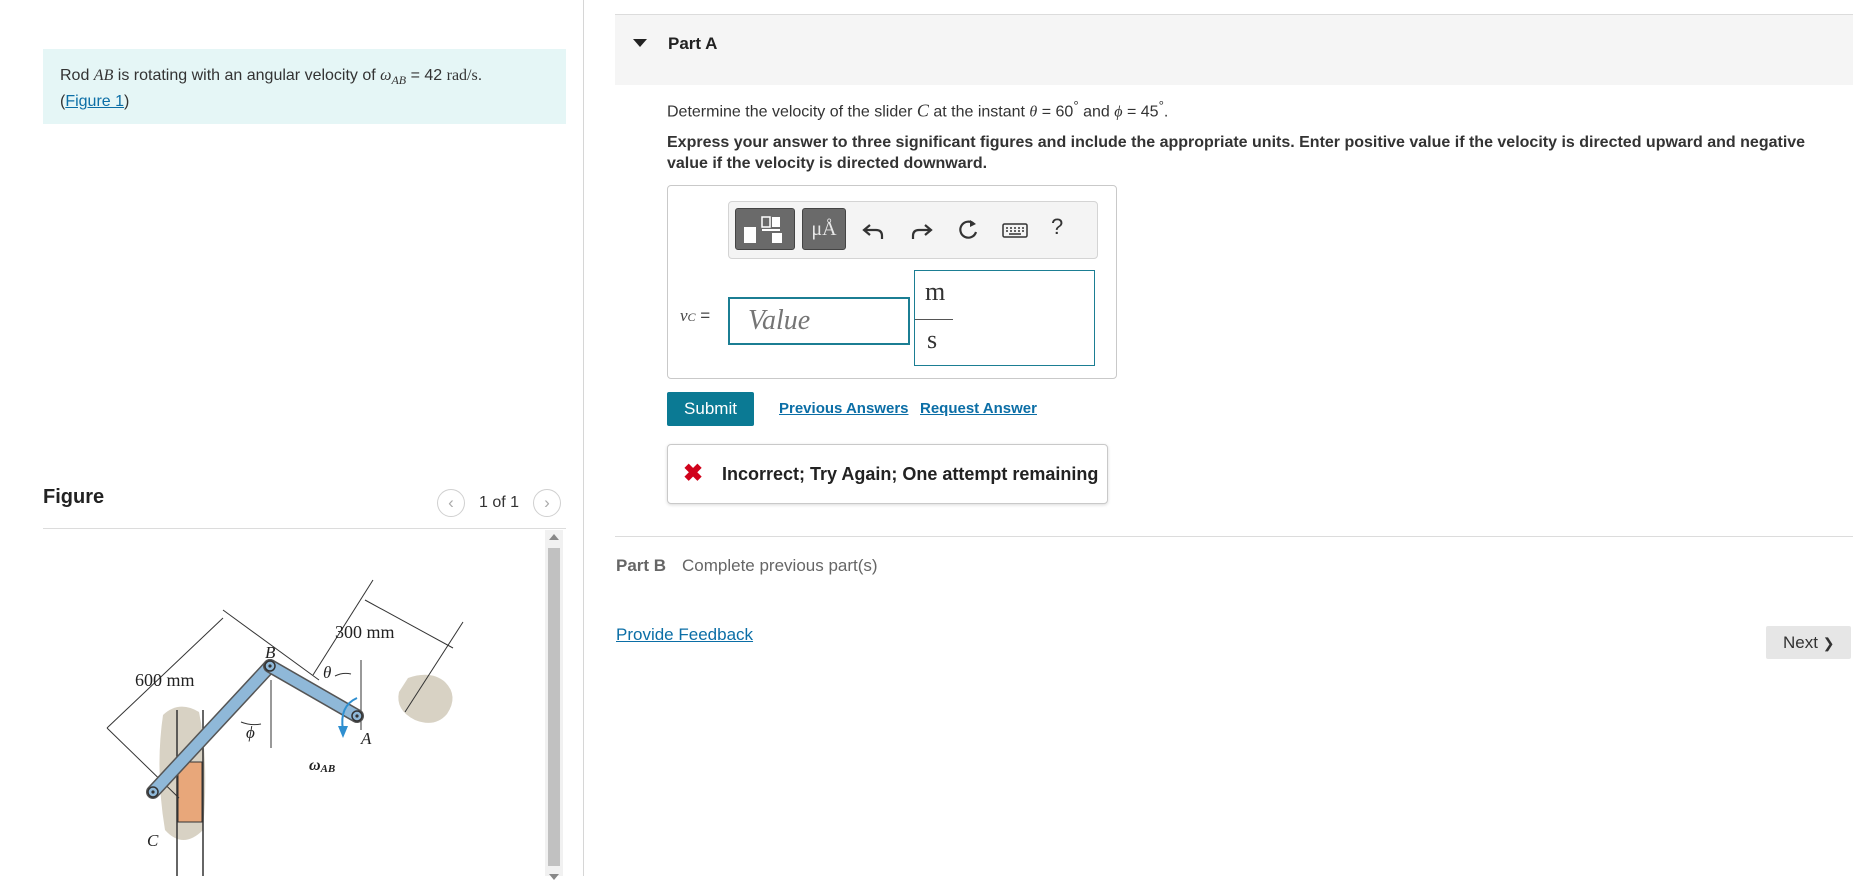 The height and width of the screenshot is (880, 1853). What do you see at coordinates (94, 101) in the screenshot?
I see `figure-1-link: Figure 1` at bounding box center [94, 101].